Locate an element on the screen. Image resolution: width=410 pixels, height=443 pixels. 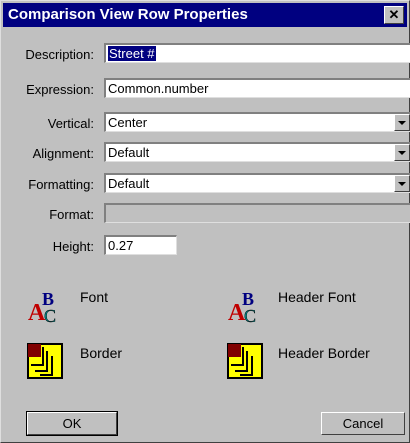
description-field: Street # is located at coordinates (257, 53).